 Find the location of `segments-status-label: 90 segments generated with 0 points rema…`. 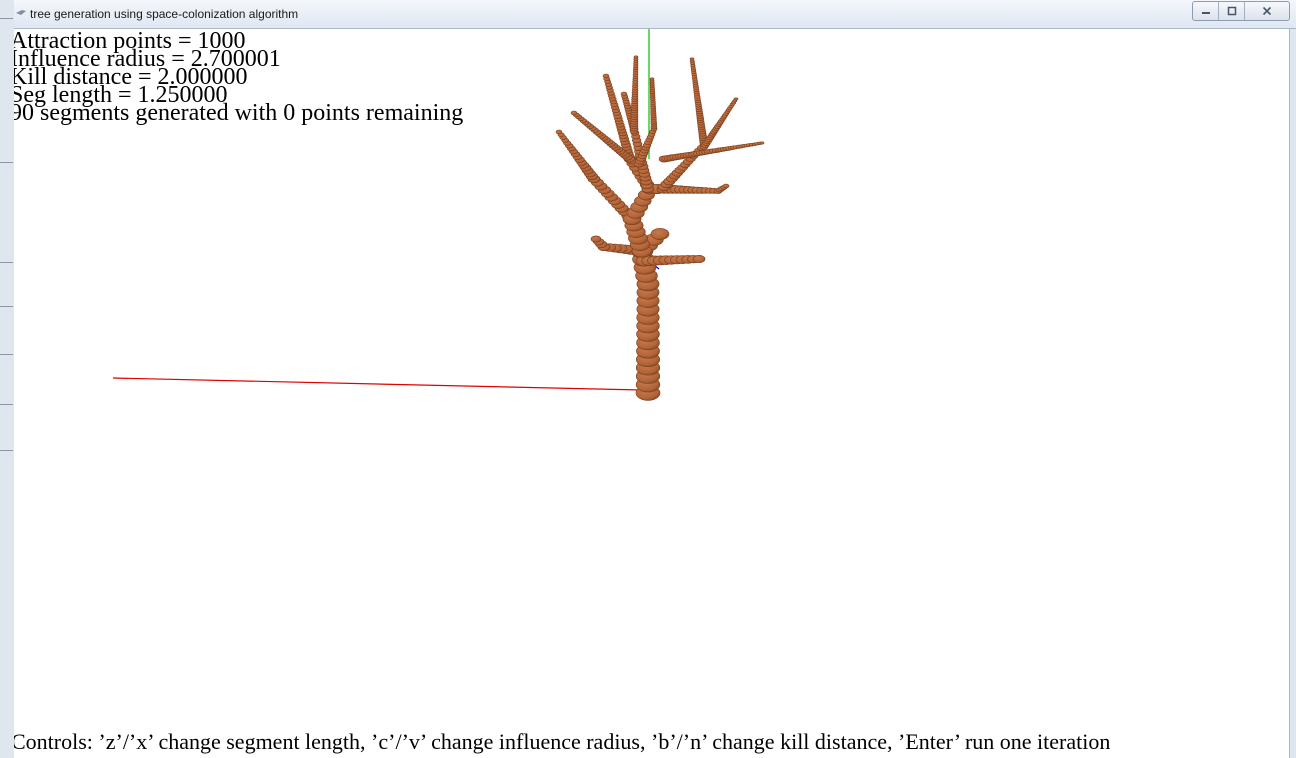

segments-status-label: 90 segments generated with 0 points rema… is located at coordinates (239, 113).